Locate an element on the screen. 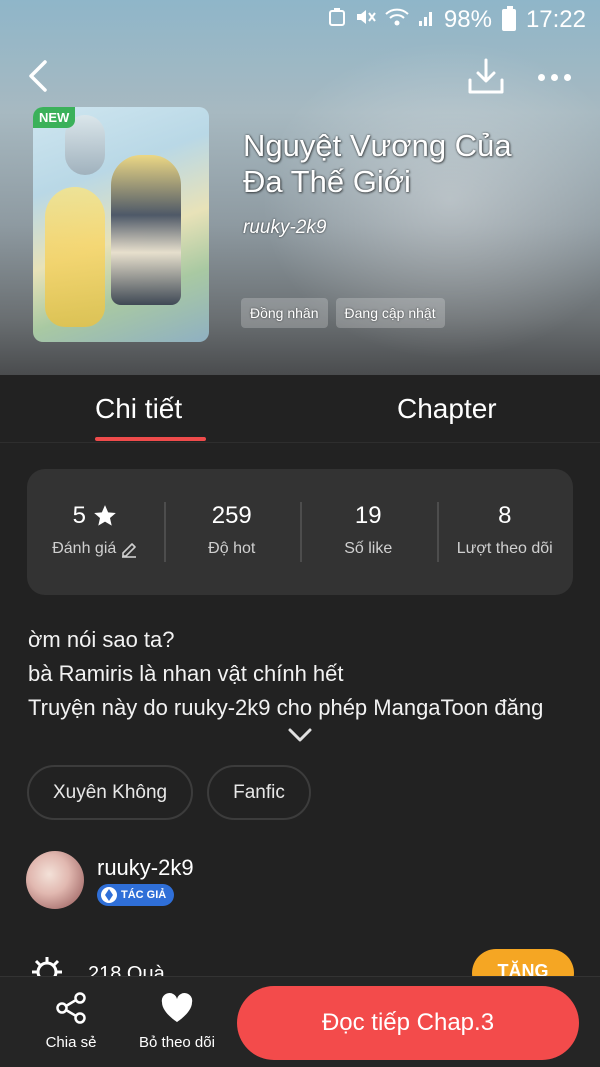  hot-label: Độ hot is located at coordinates (232, 548).